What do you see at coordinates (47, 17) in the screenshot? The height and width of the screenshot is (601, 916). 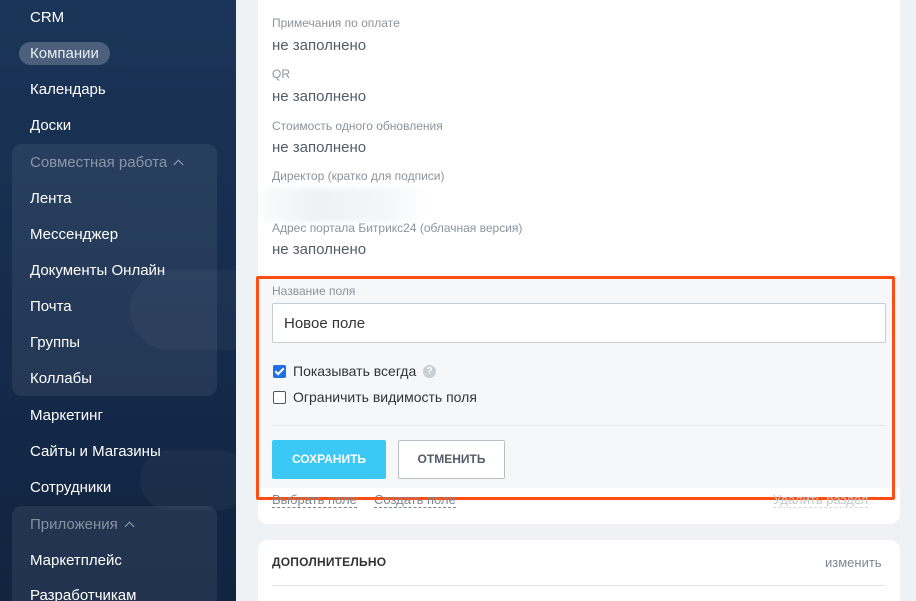 I see `sidebar-item-crm: CRM` at bounding box center [47, 17].